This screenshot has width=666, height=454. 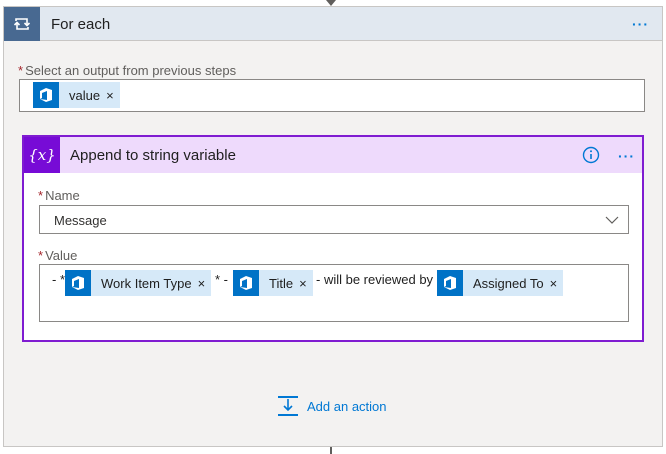 What do you see at coordinates (288, 406) in the screenshot?
I see `add-action-icon` at bounding box center [288, 406].